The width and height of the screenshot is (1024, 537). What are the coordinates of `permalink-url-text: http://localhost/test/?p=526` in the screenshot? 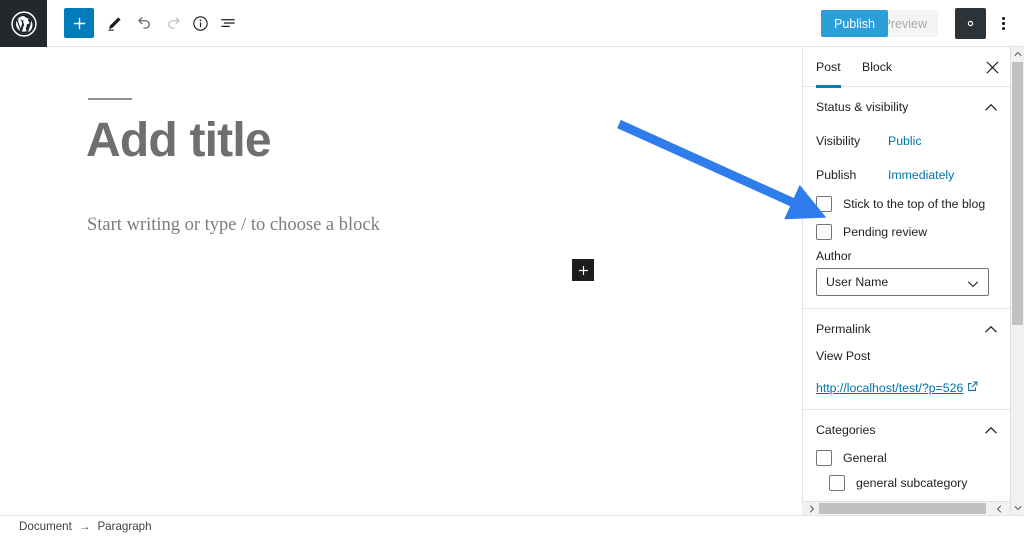 It's located at (890, 388).